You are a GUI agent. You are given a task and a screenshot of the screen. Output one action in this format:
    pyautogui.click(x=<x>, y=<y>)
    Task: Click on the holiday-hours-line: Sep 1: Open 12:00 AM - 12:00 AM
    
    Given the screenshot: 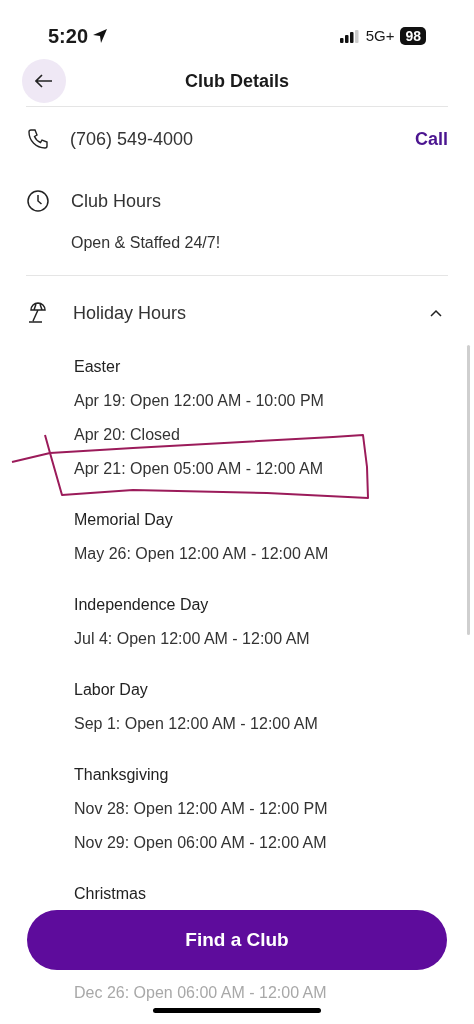 What is the action you would take?
    pyautogui.click(x=196, y=724)
    